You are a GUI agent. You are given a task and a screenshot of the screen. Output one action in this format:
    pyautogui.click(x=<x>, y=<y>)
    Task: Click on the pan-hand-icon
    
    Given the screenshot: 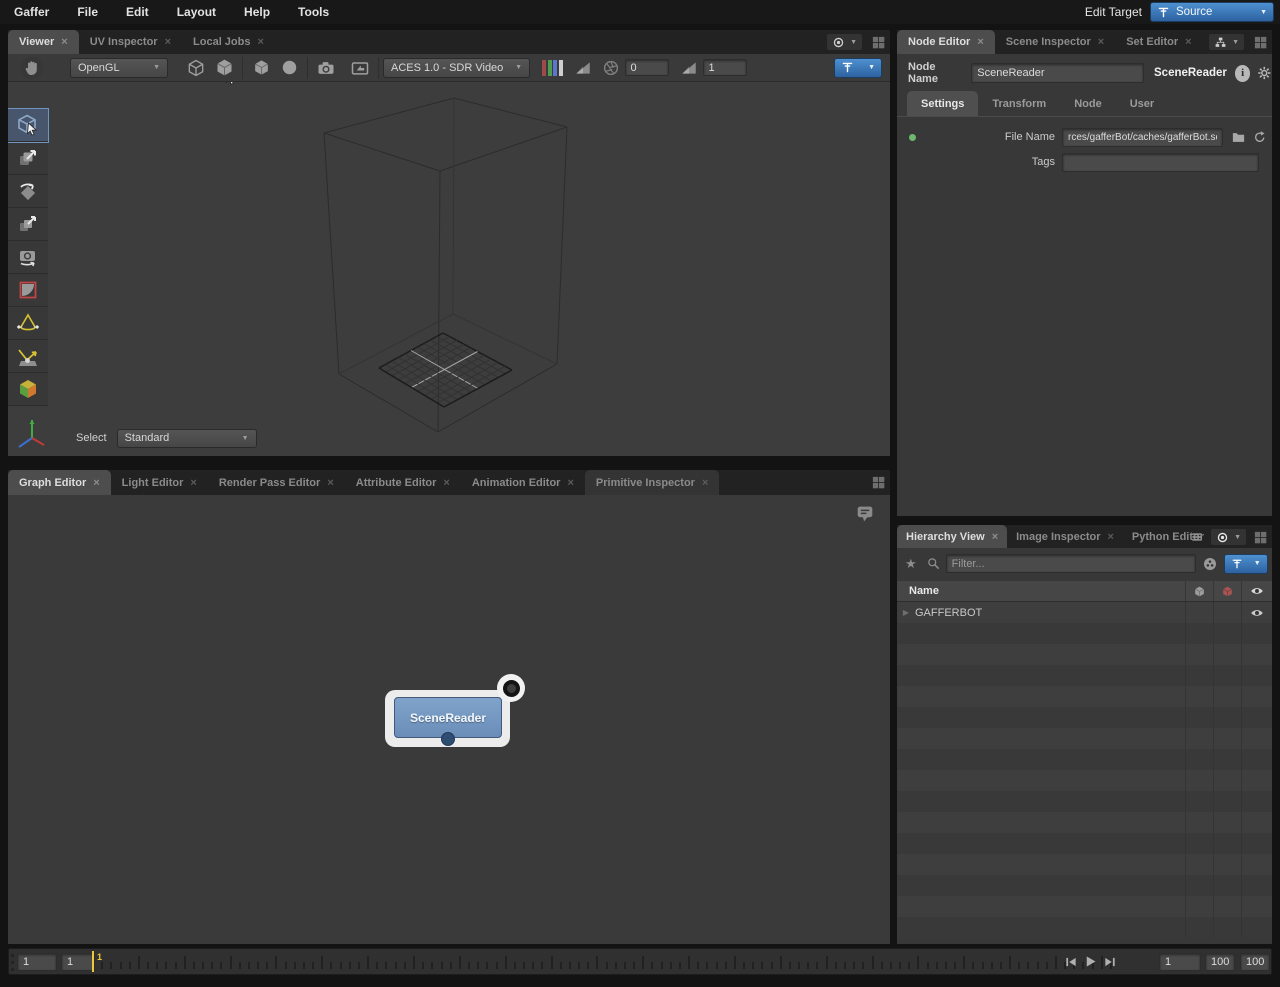 What is the action you would take?
    pyautogui.click(x=32, y=68)
    